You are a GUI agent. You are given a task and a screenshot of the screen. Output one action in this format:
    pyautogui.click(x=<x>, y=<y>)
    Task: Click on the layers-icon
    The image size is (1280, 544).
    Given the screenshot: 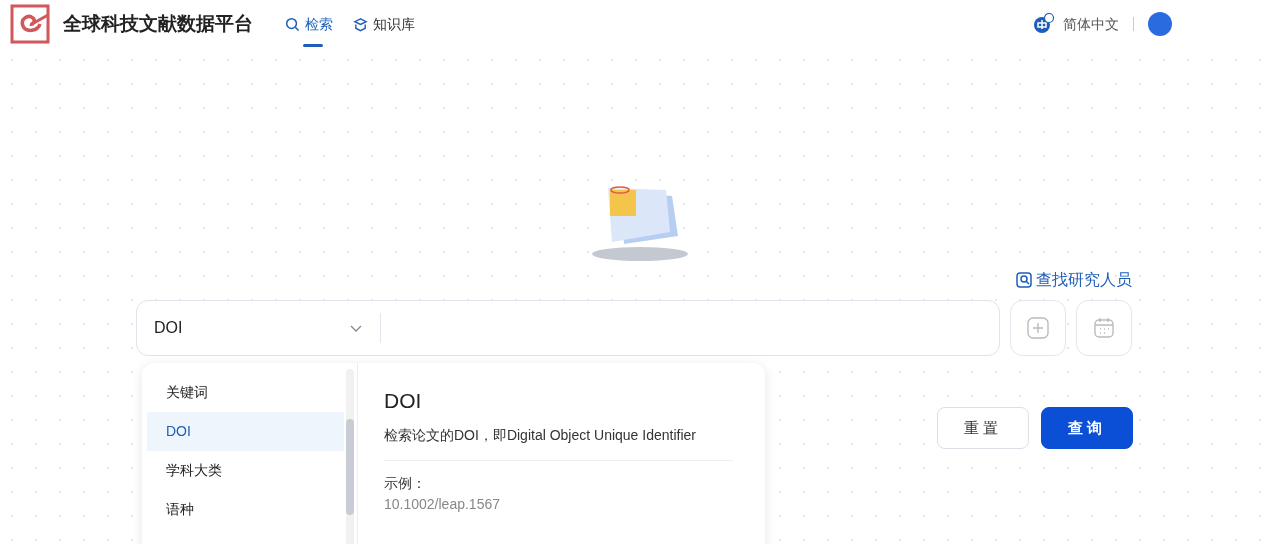 What is the action you would take?
    pyautogui.click(x=360, y=24)
    